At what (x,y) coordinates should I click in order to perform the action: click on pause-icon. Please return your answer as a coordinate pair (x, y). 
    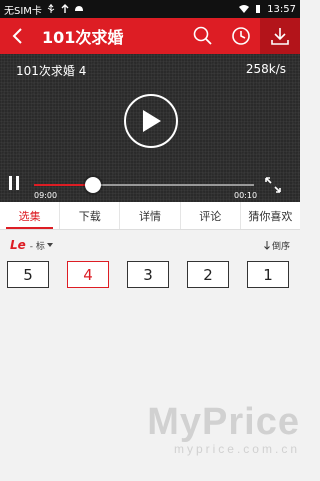
    Looking at the image, I should click on (10, 183).